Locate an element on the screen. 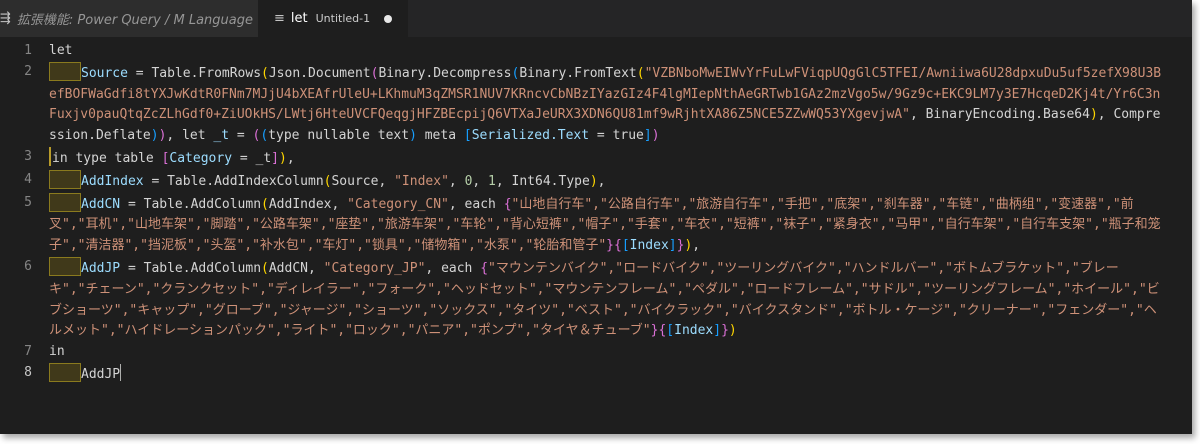 The image size is (1200, 444). identifier: Category is located at coordinates (201, 158).